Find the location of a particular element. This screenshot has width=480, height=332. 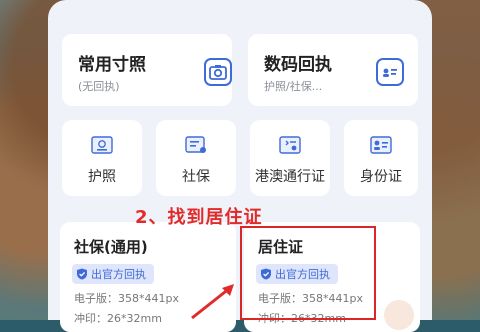

official-receipt-badge: 出官方回执 is located at coordinates (113, 274).